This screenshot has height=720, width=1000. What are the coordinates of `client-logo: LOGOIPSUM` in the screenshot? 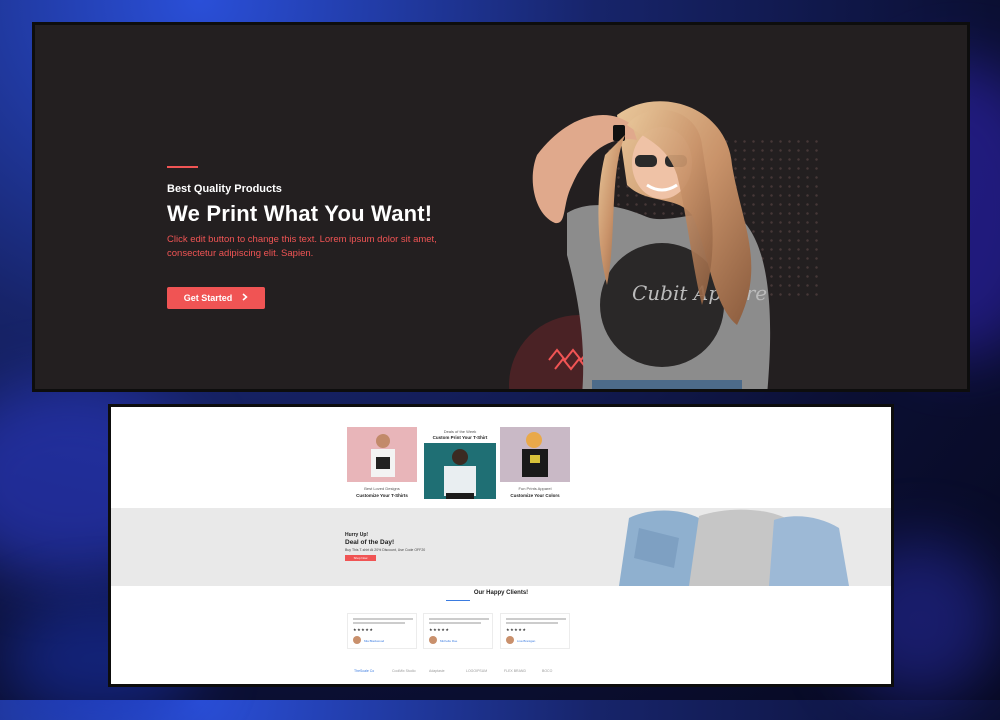 It's located at (477, 671).